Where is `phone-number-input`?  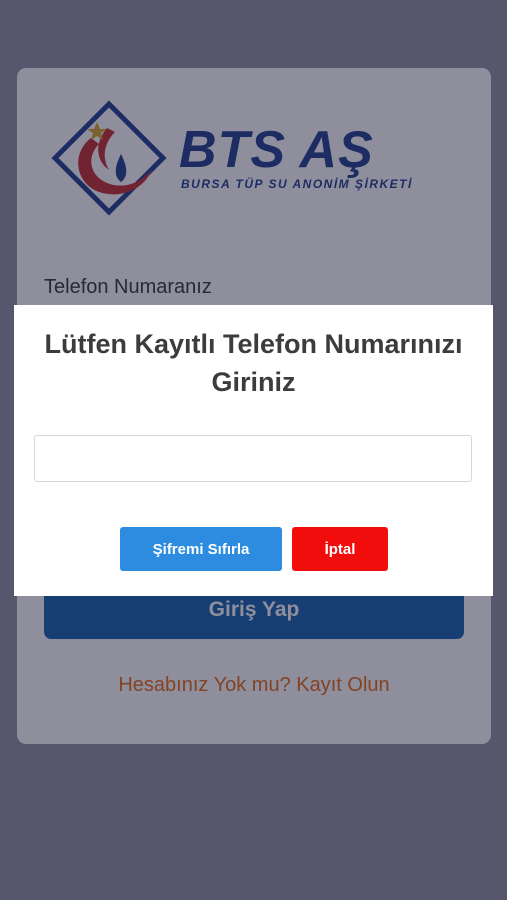 phone-number-input is located at coordinates (253, 458).